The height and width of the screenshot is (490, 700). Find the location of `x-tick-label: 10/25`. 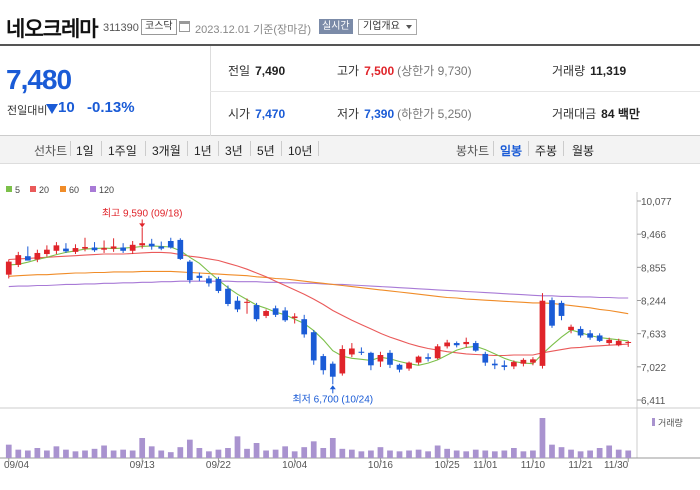

x-tick-label: 10/25 is located at coordinates (447, 465).